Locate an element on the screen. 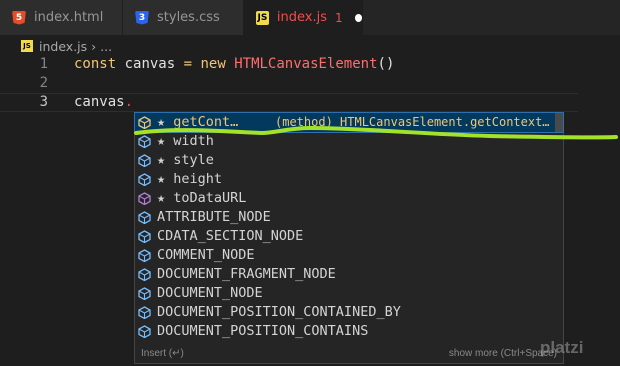 This screenshot has width=620, height=366. line-number: 3 is located at coordinates (43, 102).